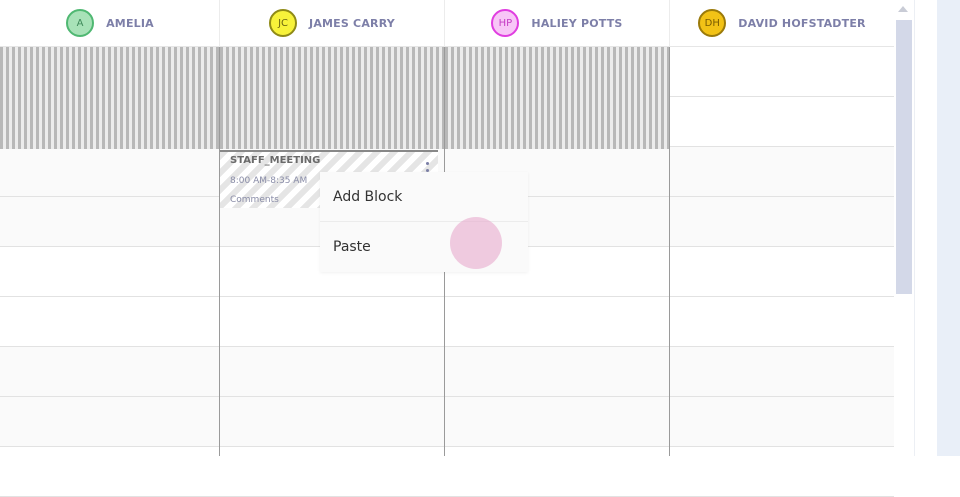 This screenshot has height=497, width=960. Describe the element at coordinates (269, 181) in the screenshot. I see `appointment-time: 8:00 AM-8:35 AM` at that location.